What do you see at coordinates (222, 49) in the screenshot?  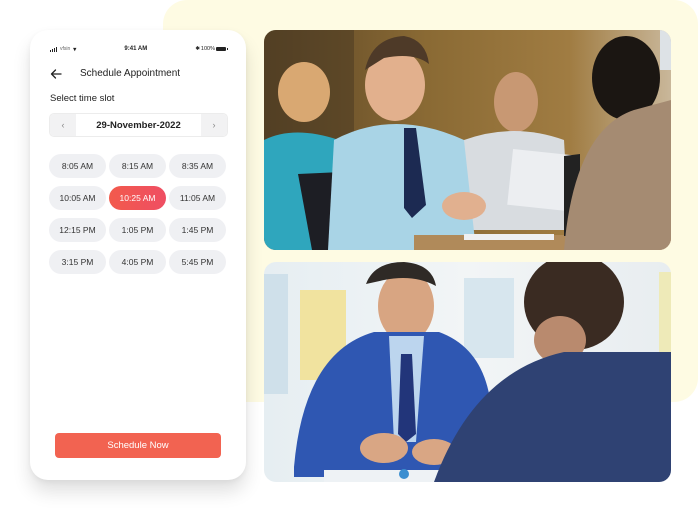 I see `battery-icon` at bounding box center [222, 49].